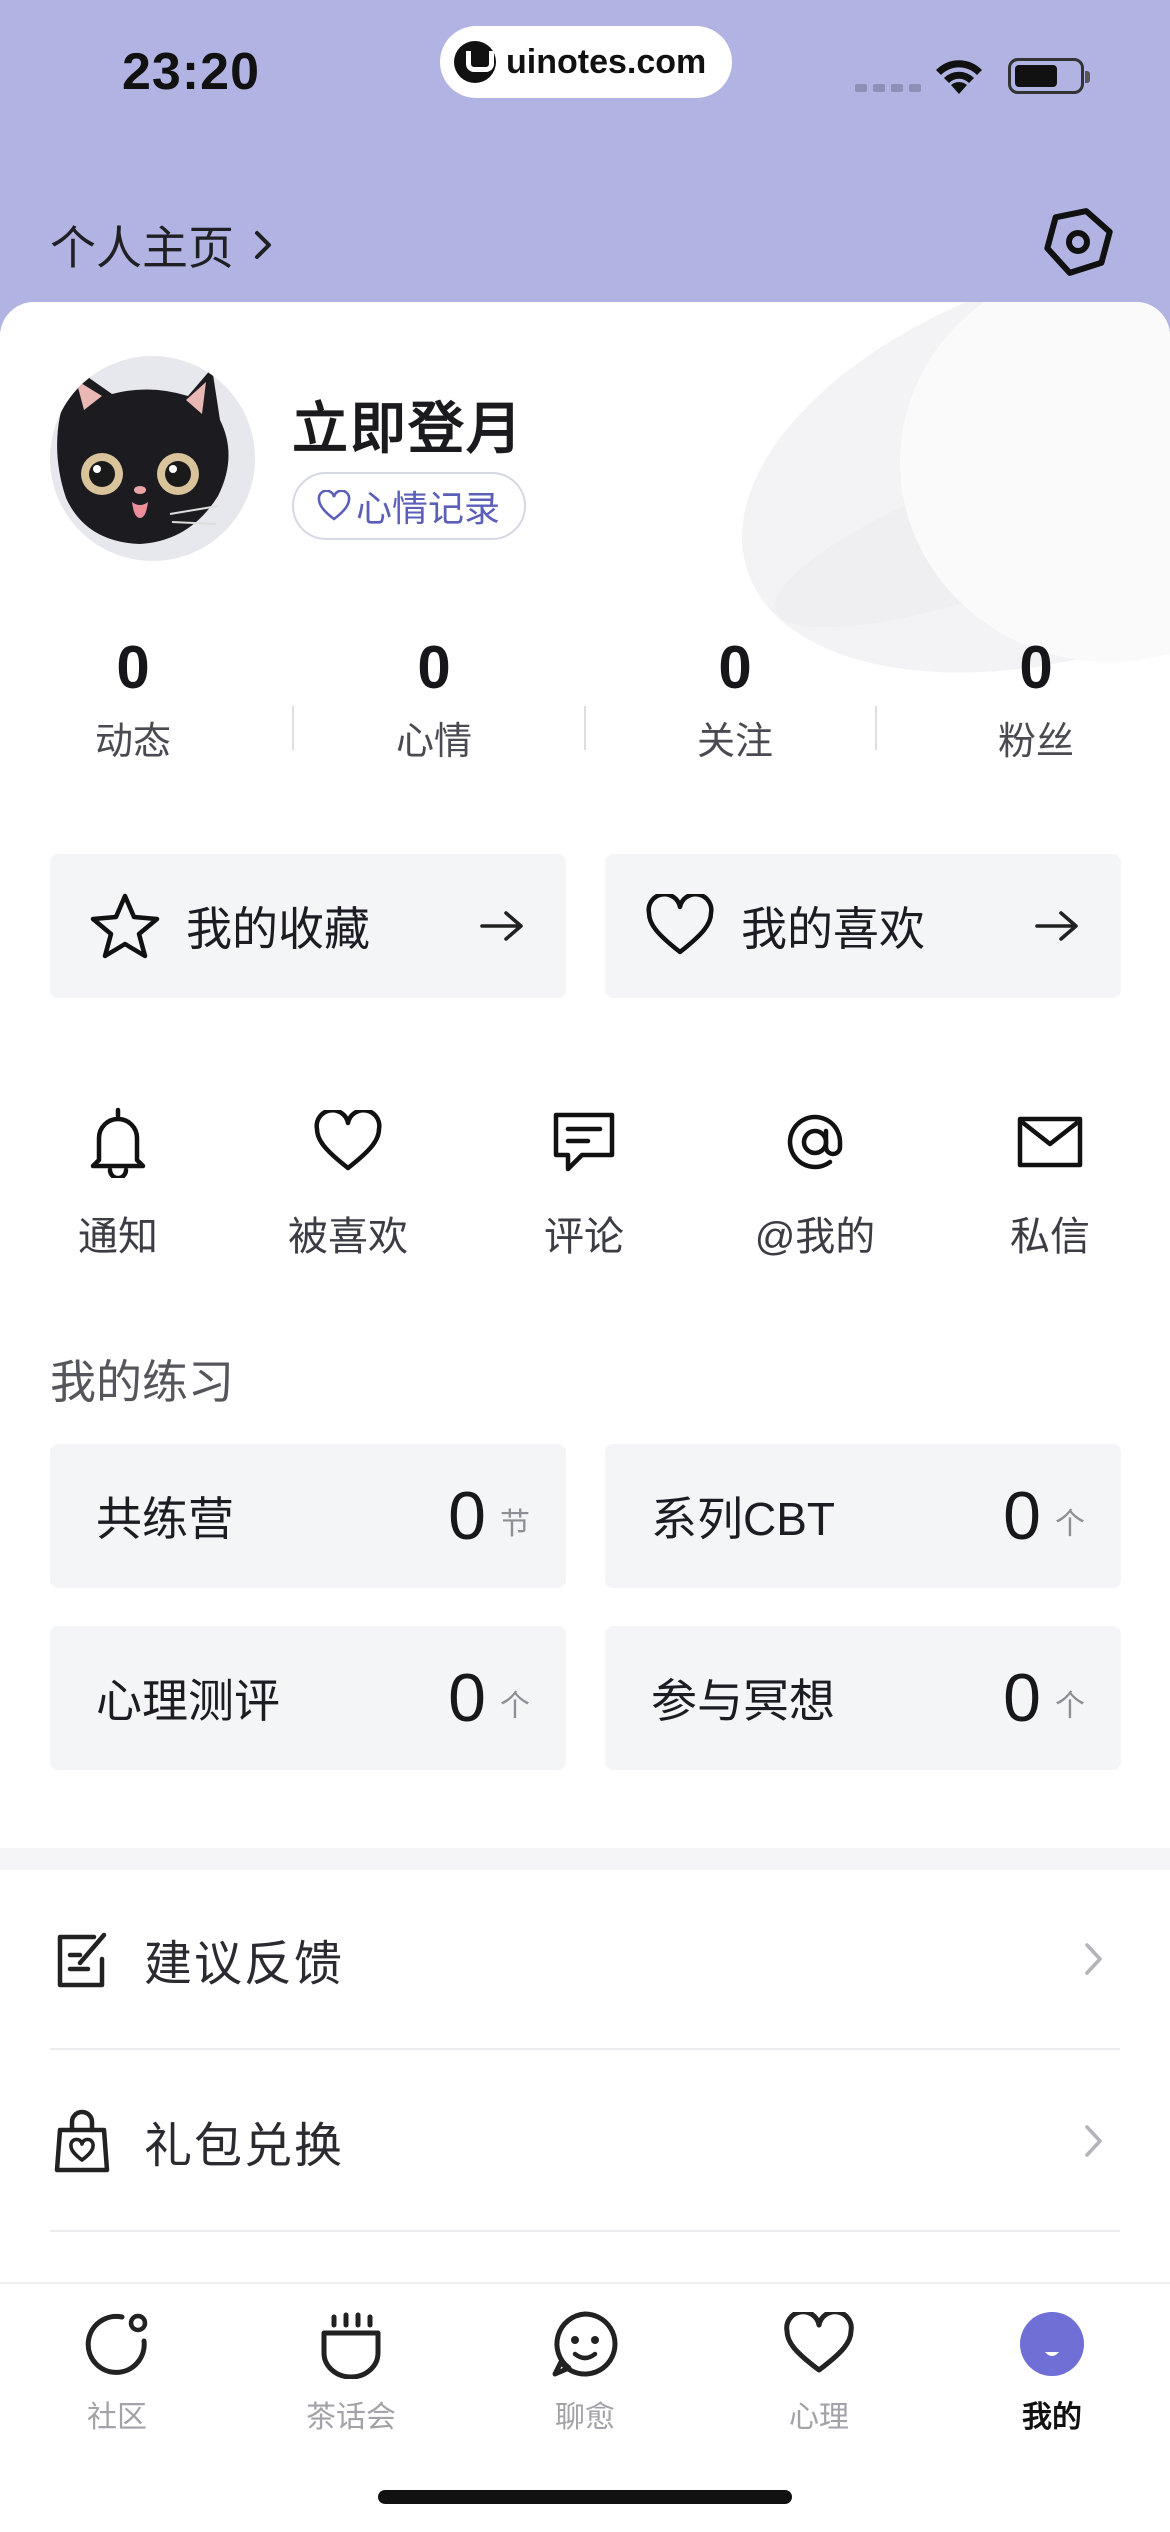 Image resolution: width=1170 pixels, height=2532 pixels. I want to click on url-text: uinotes.com, so click(606, 61).